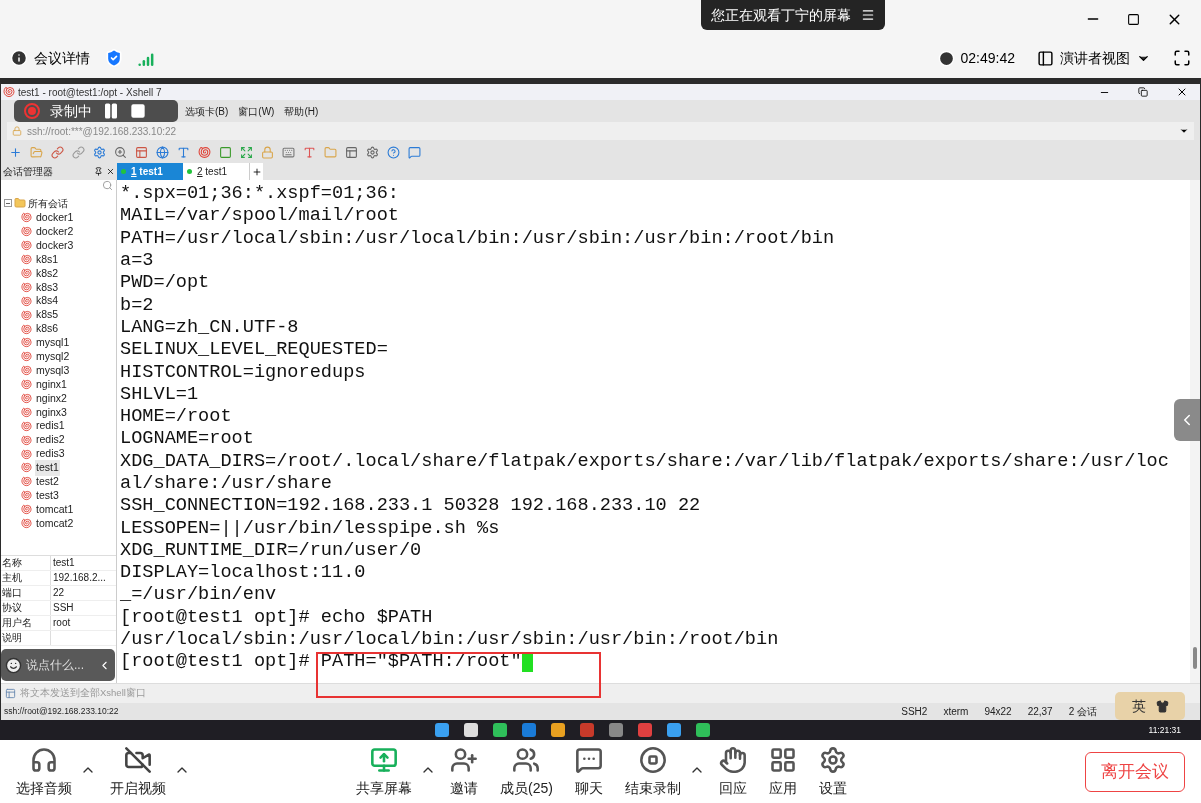 The height and width of the screenshot is (803, 1201). I want to click on session-tab: 2 test1, so click(216, 171).